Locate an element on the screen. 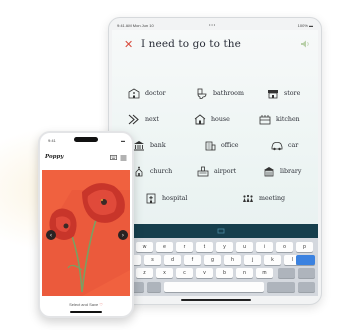  word-label: airport is located at coordinates (225, 171).